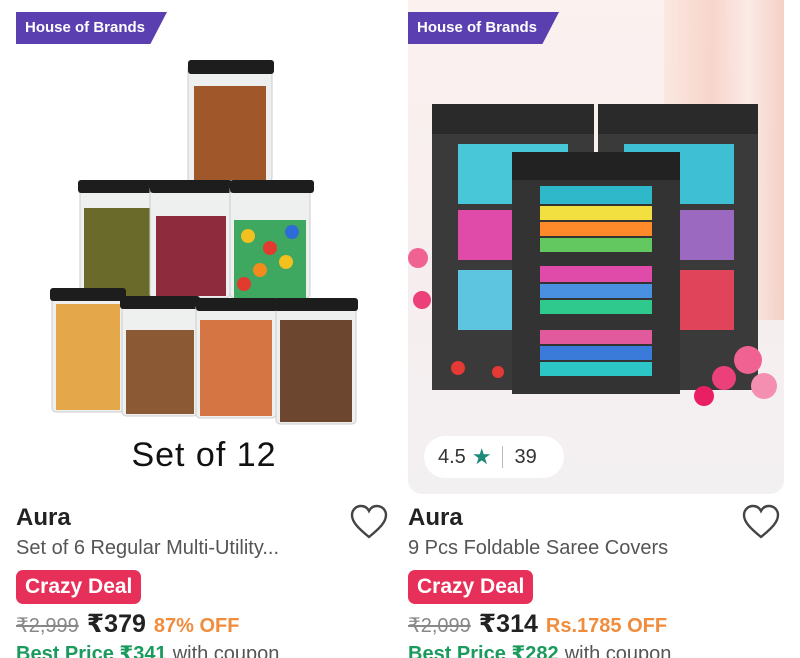  Describe the element at coordinates (452, 456) in the screenshot. I see `rating-value: 4.5` at that location.